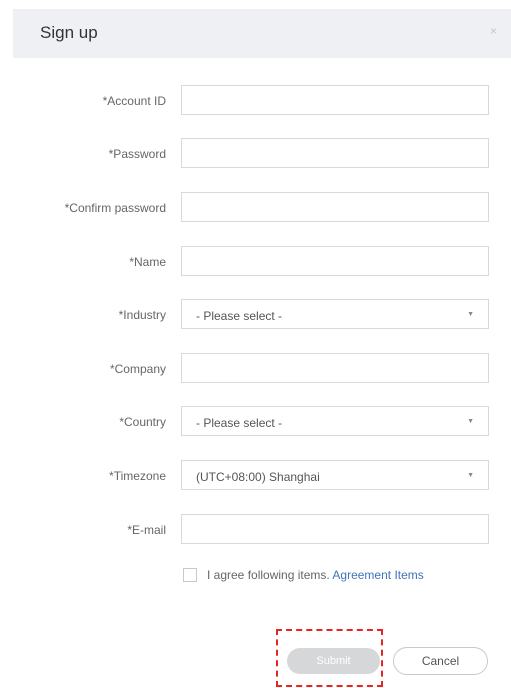 The image size is (511, 688). What do you see at coordinates (239, 316) in the screenshot?
I see `industry-select-value: - Please select -` at bounding box center [239, 316].